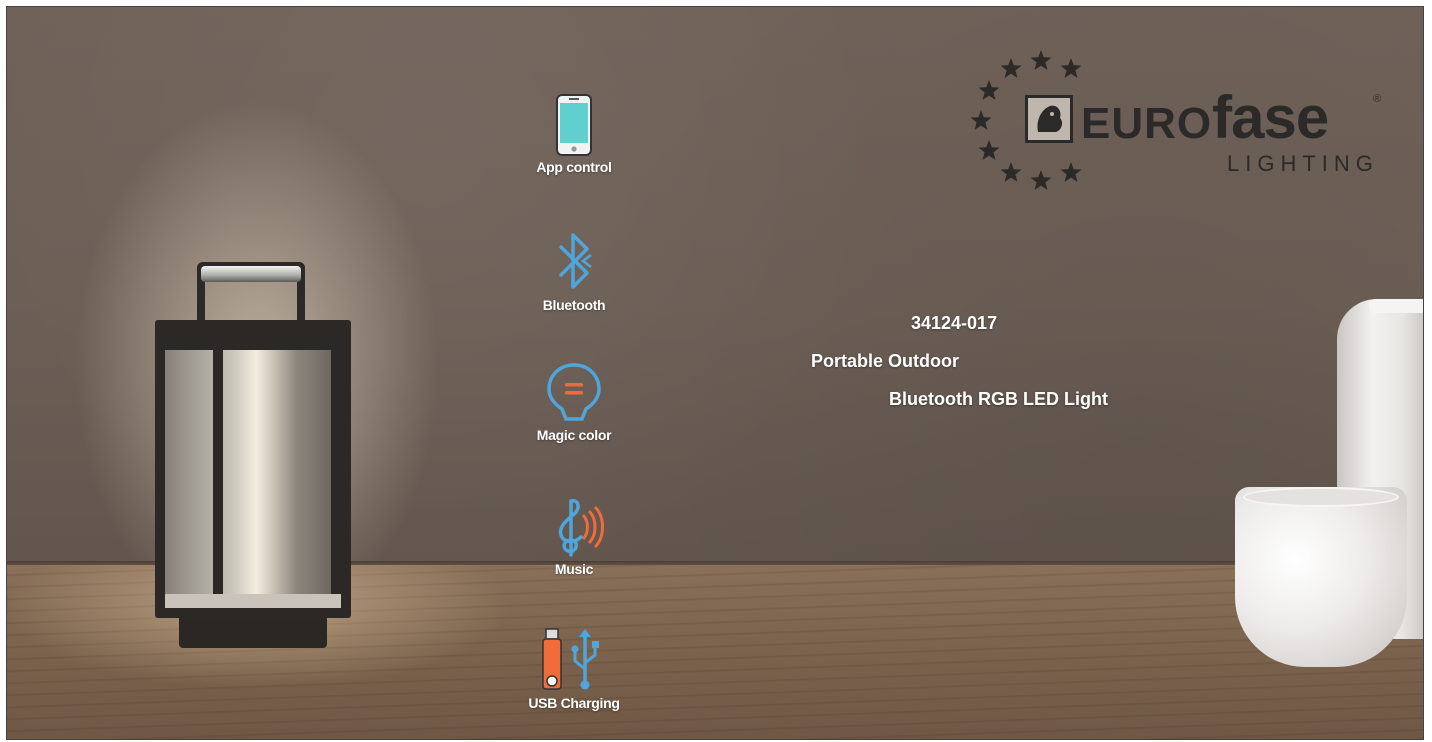 This screenshot has width=1432, height=742. Describe the element at coordinates (885, 361) in the screenshot. I see `product-line-1: Portable Outdoor` at that location.